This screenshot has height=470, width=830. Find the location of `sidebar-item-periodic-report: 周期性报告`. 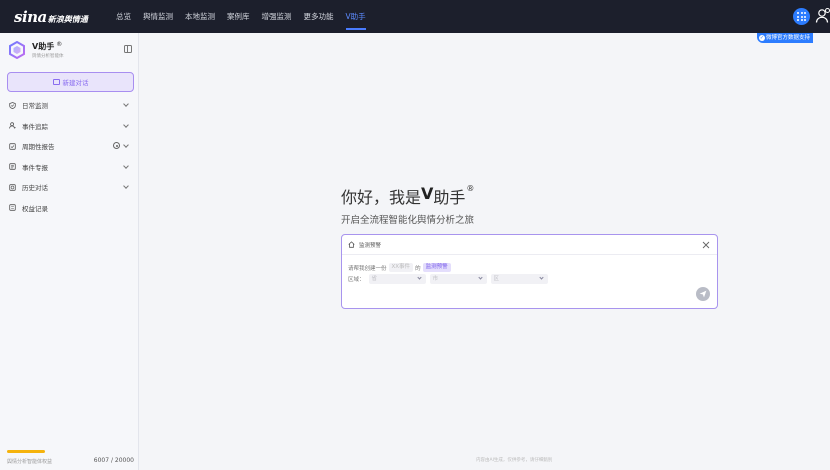

sidebar-item-periodic-report: 周期性报告 is located at coordinates (69, 146).